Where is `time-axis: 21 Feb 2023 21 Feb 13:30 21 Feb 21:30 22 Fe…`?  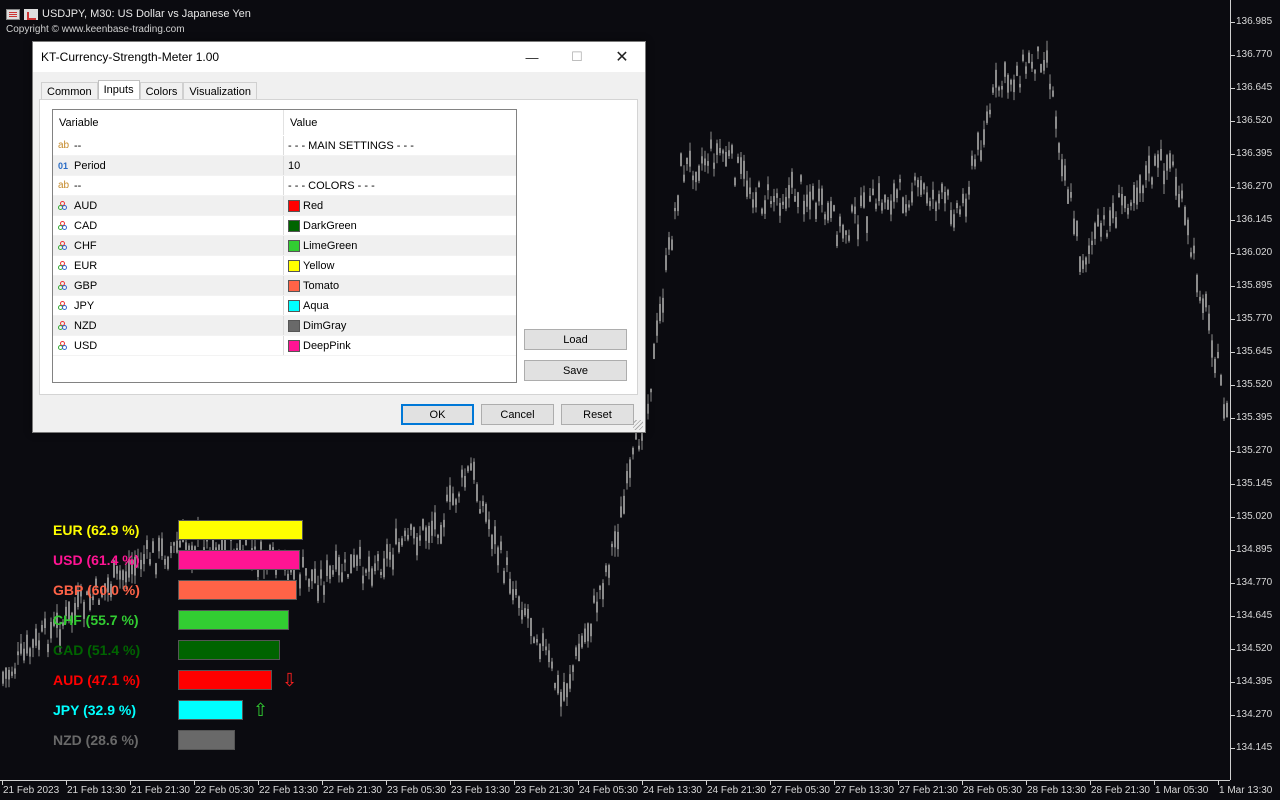
time-axis: 21 Feb 2023 21 Feb 13:30 21 Feb 21:30 22 Fe… is located at coordinates (636, 790).